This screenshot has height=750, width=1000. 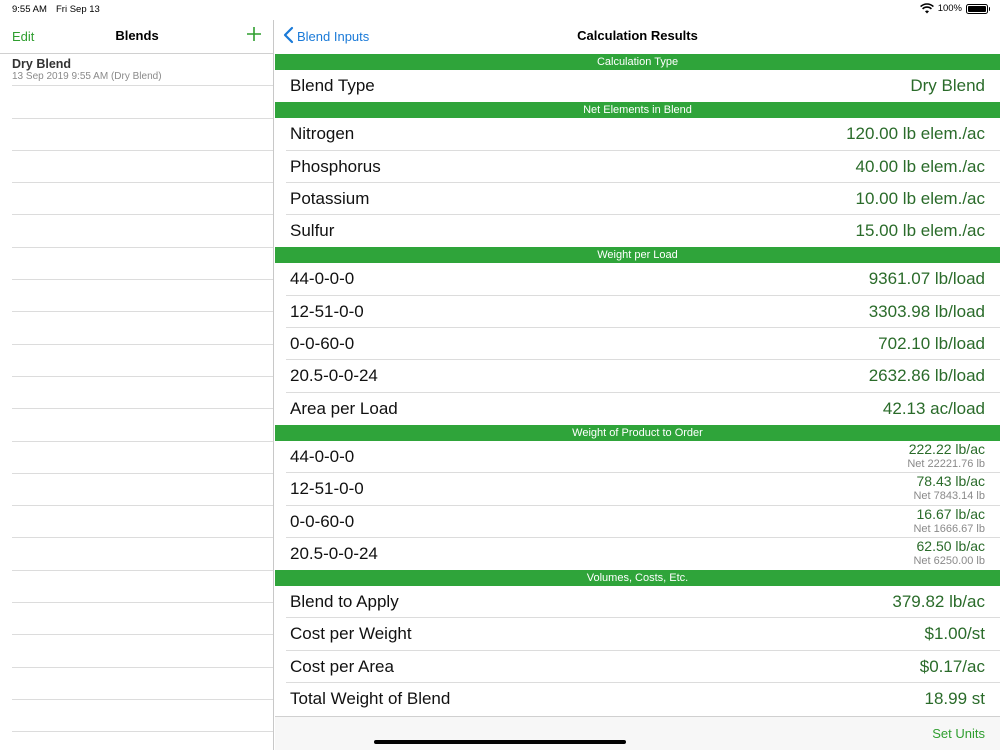 I want to click on table-row: 20.5-0-0-24 2632.86 lb/load, so click(x=643, y=376).